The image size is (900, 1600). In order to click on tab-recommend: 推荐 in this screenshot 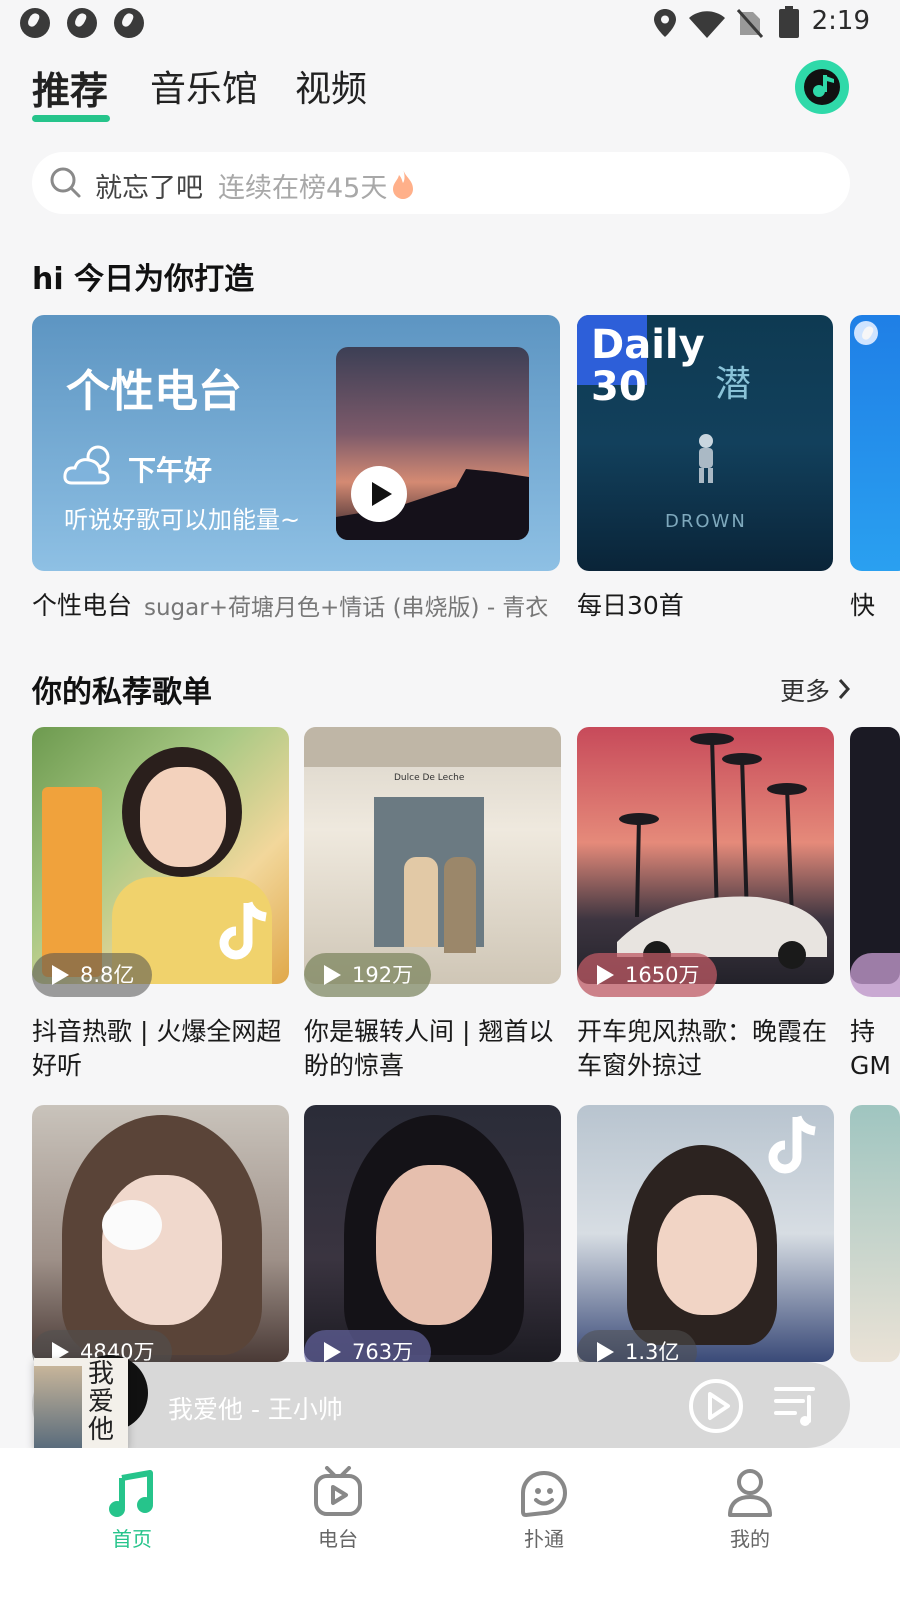, I will do `click(70, 87)`.